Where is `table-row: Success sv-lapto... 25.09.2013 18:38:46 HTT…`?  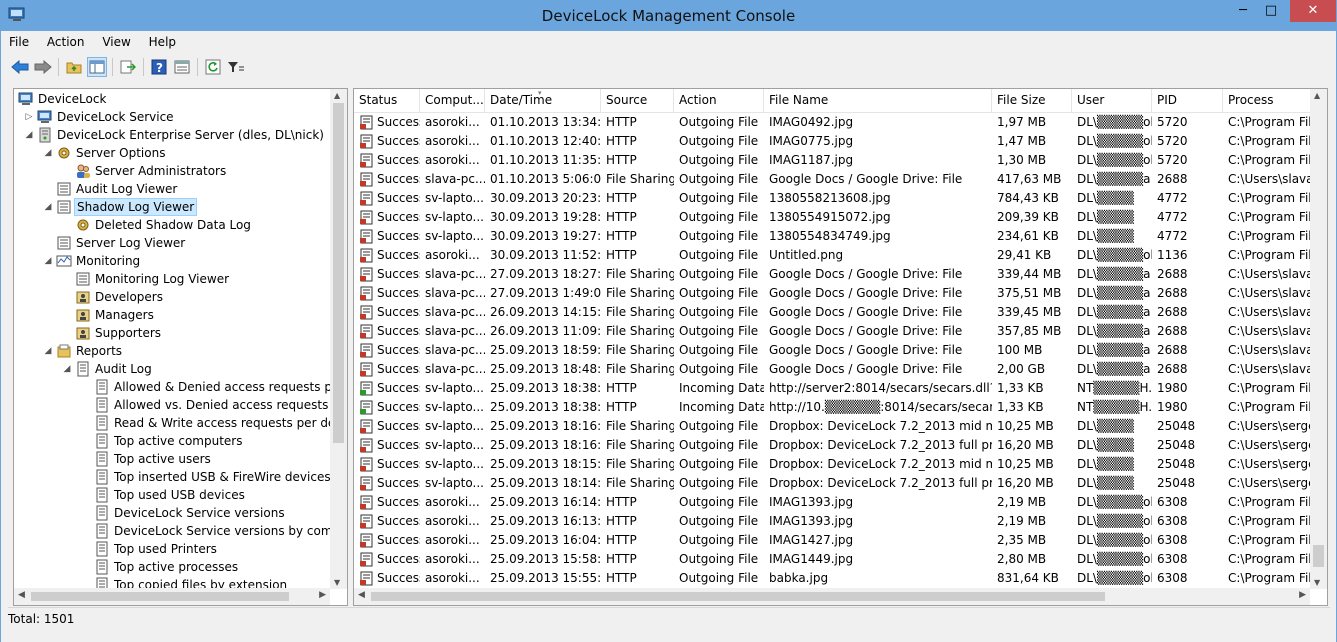
table-row: Success sv-lapto... 25.09.2013 18:38:46 HTT… is located at coordinates (834, 407).